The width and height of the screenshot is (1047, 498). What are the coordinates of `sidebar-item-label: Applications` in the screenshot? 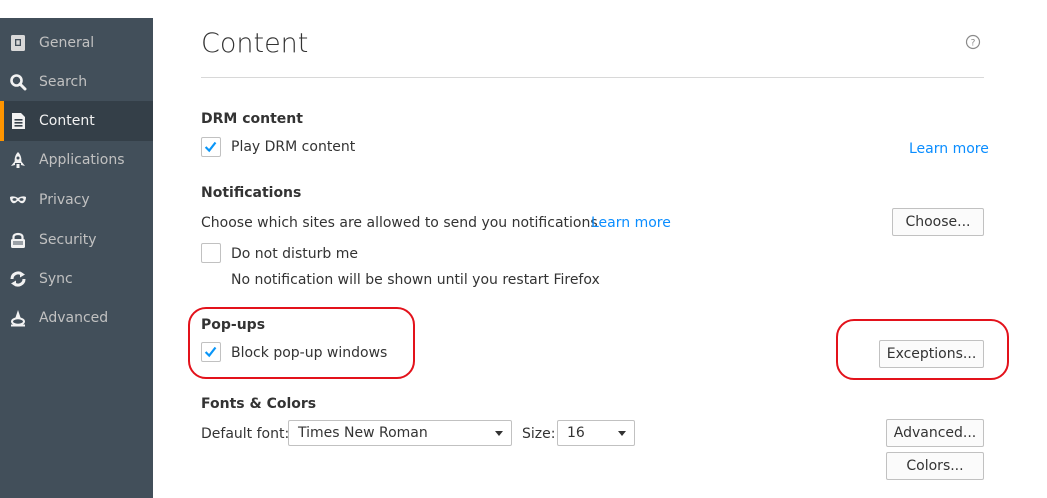 It's located at (82, 160).